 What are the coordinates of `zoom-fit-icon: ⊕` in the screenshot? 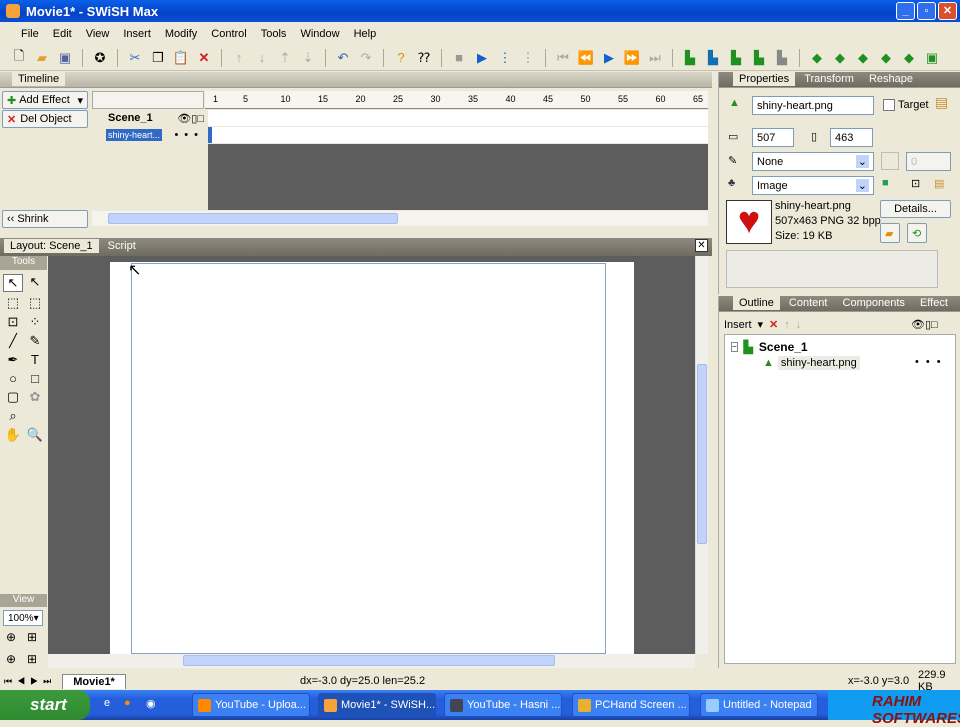 It's located at (11, 637).